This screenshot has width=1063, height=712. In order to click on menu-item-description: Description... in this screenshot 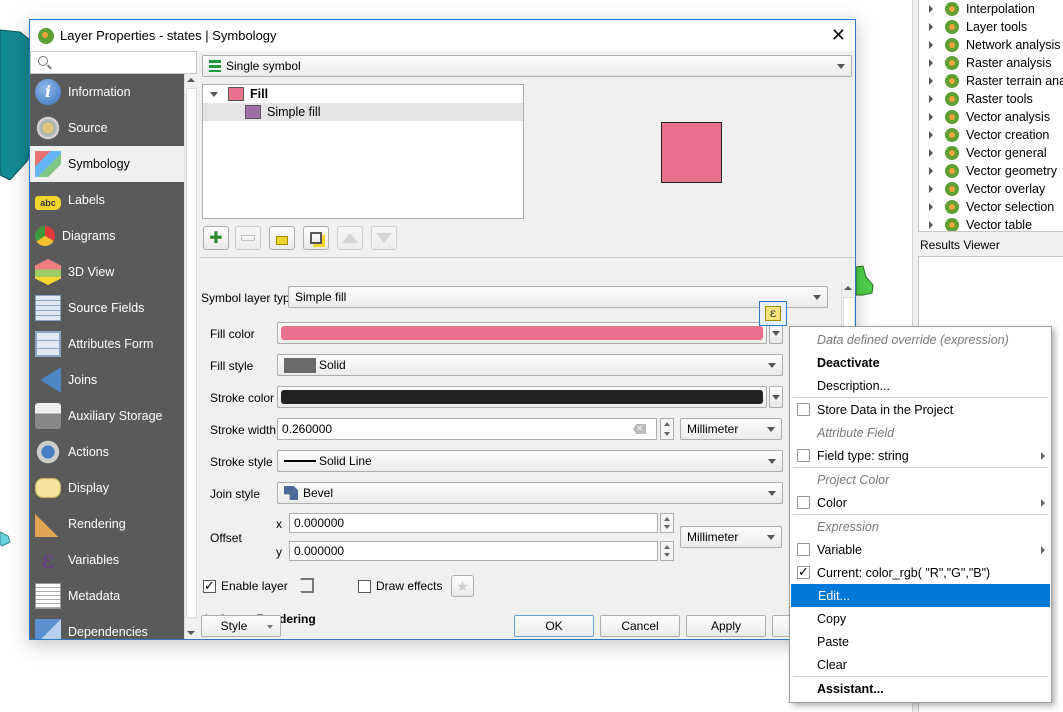, I will do `click(920, 385)`.